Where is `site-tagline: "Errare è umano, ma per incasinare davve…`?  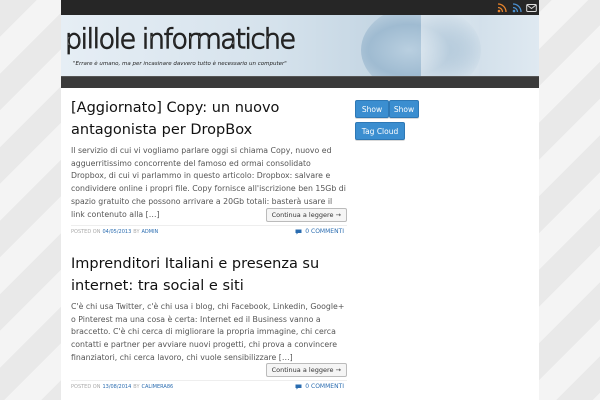 site-tagline: "Errare è umano, ma per incasinare davve… is located at coordinates (180, 64).